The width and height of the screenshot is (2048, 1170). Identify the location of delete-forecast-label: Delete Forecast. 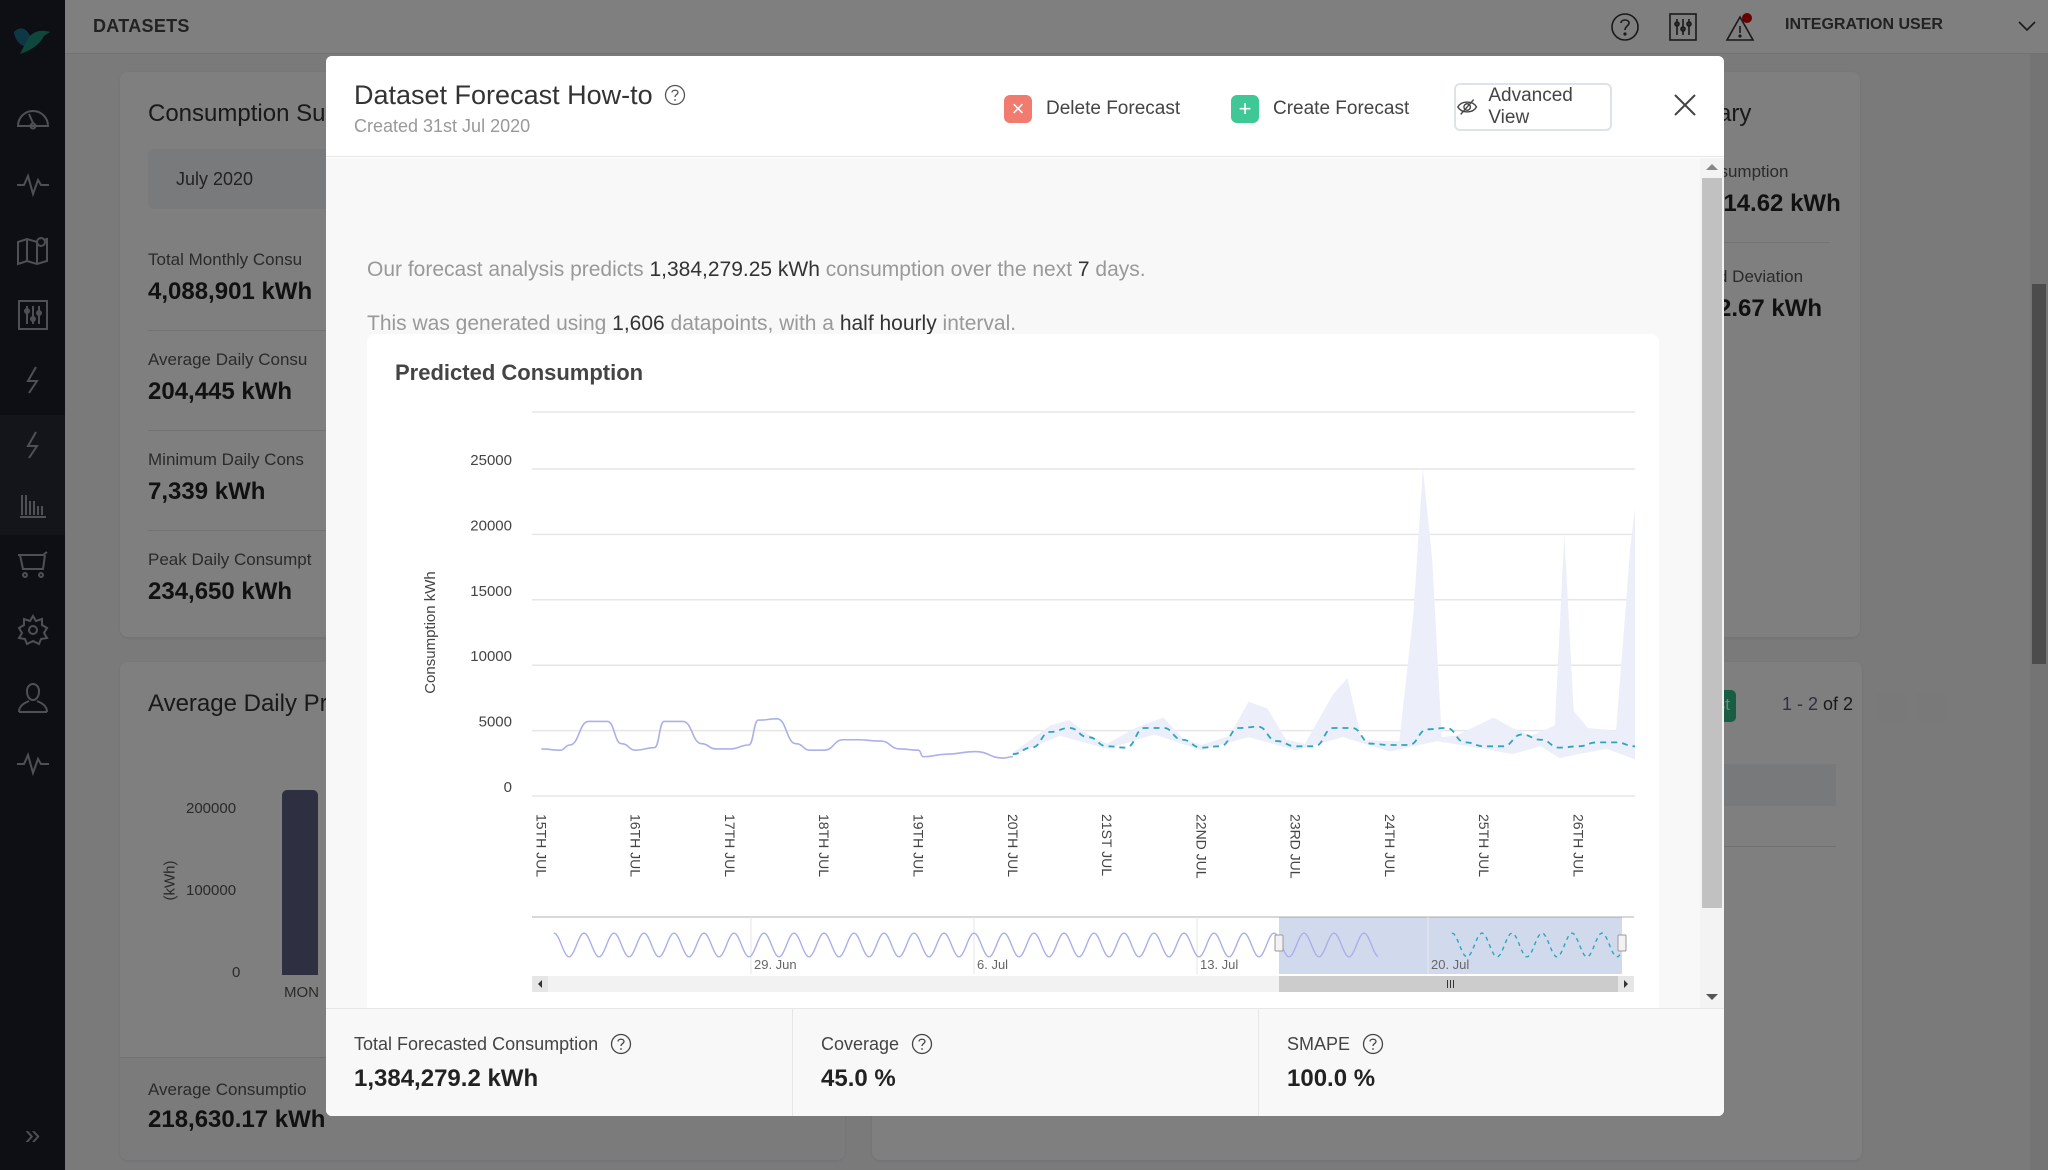
(1113, 108).